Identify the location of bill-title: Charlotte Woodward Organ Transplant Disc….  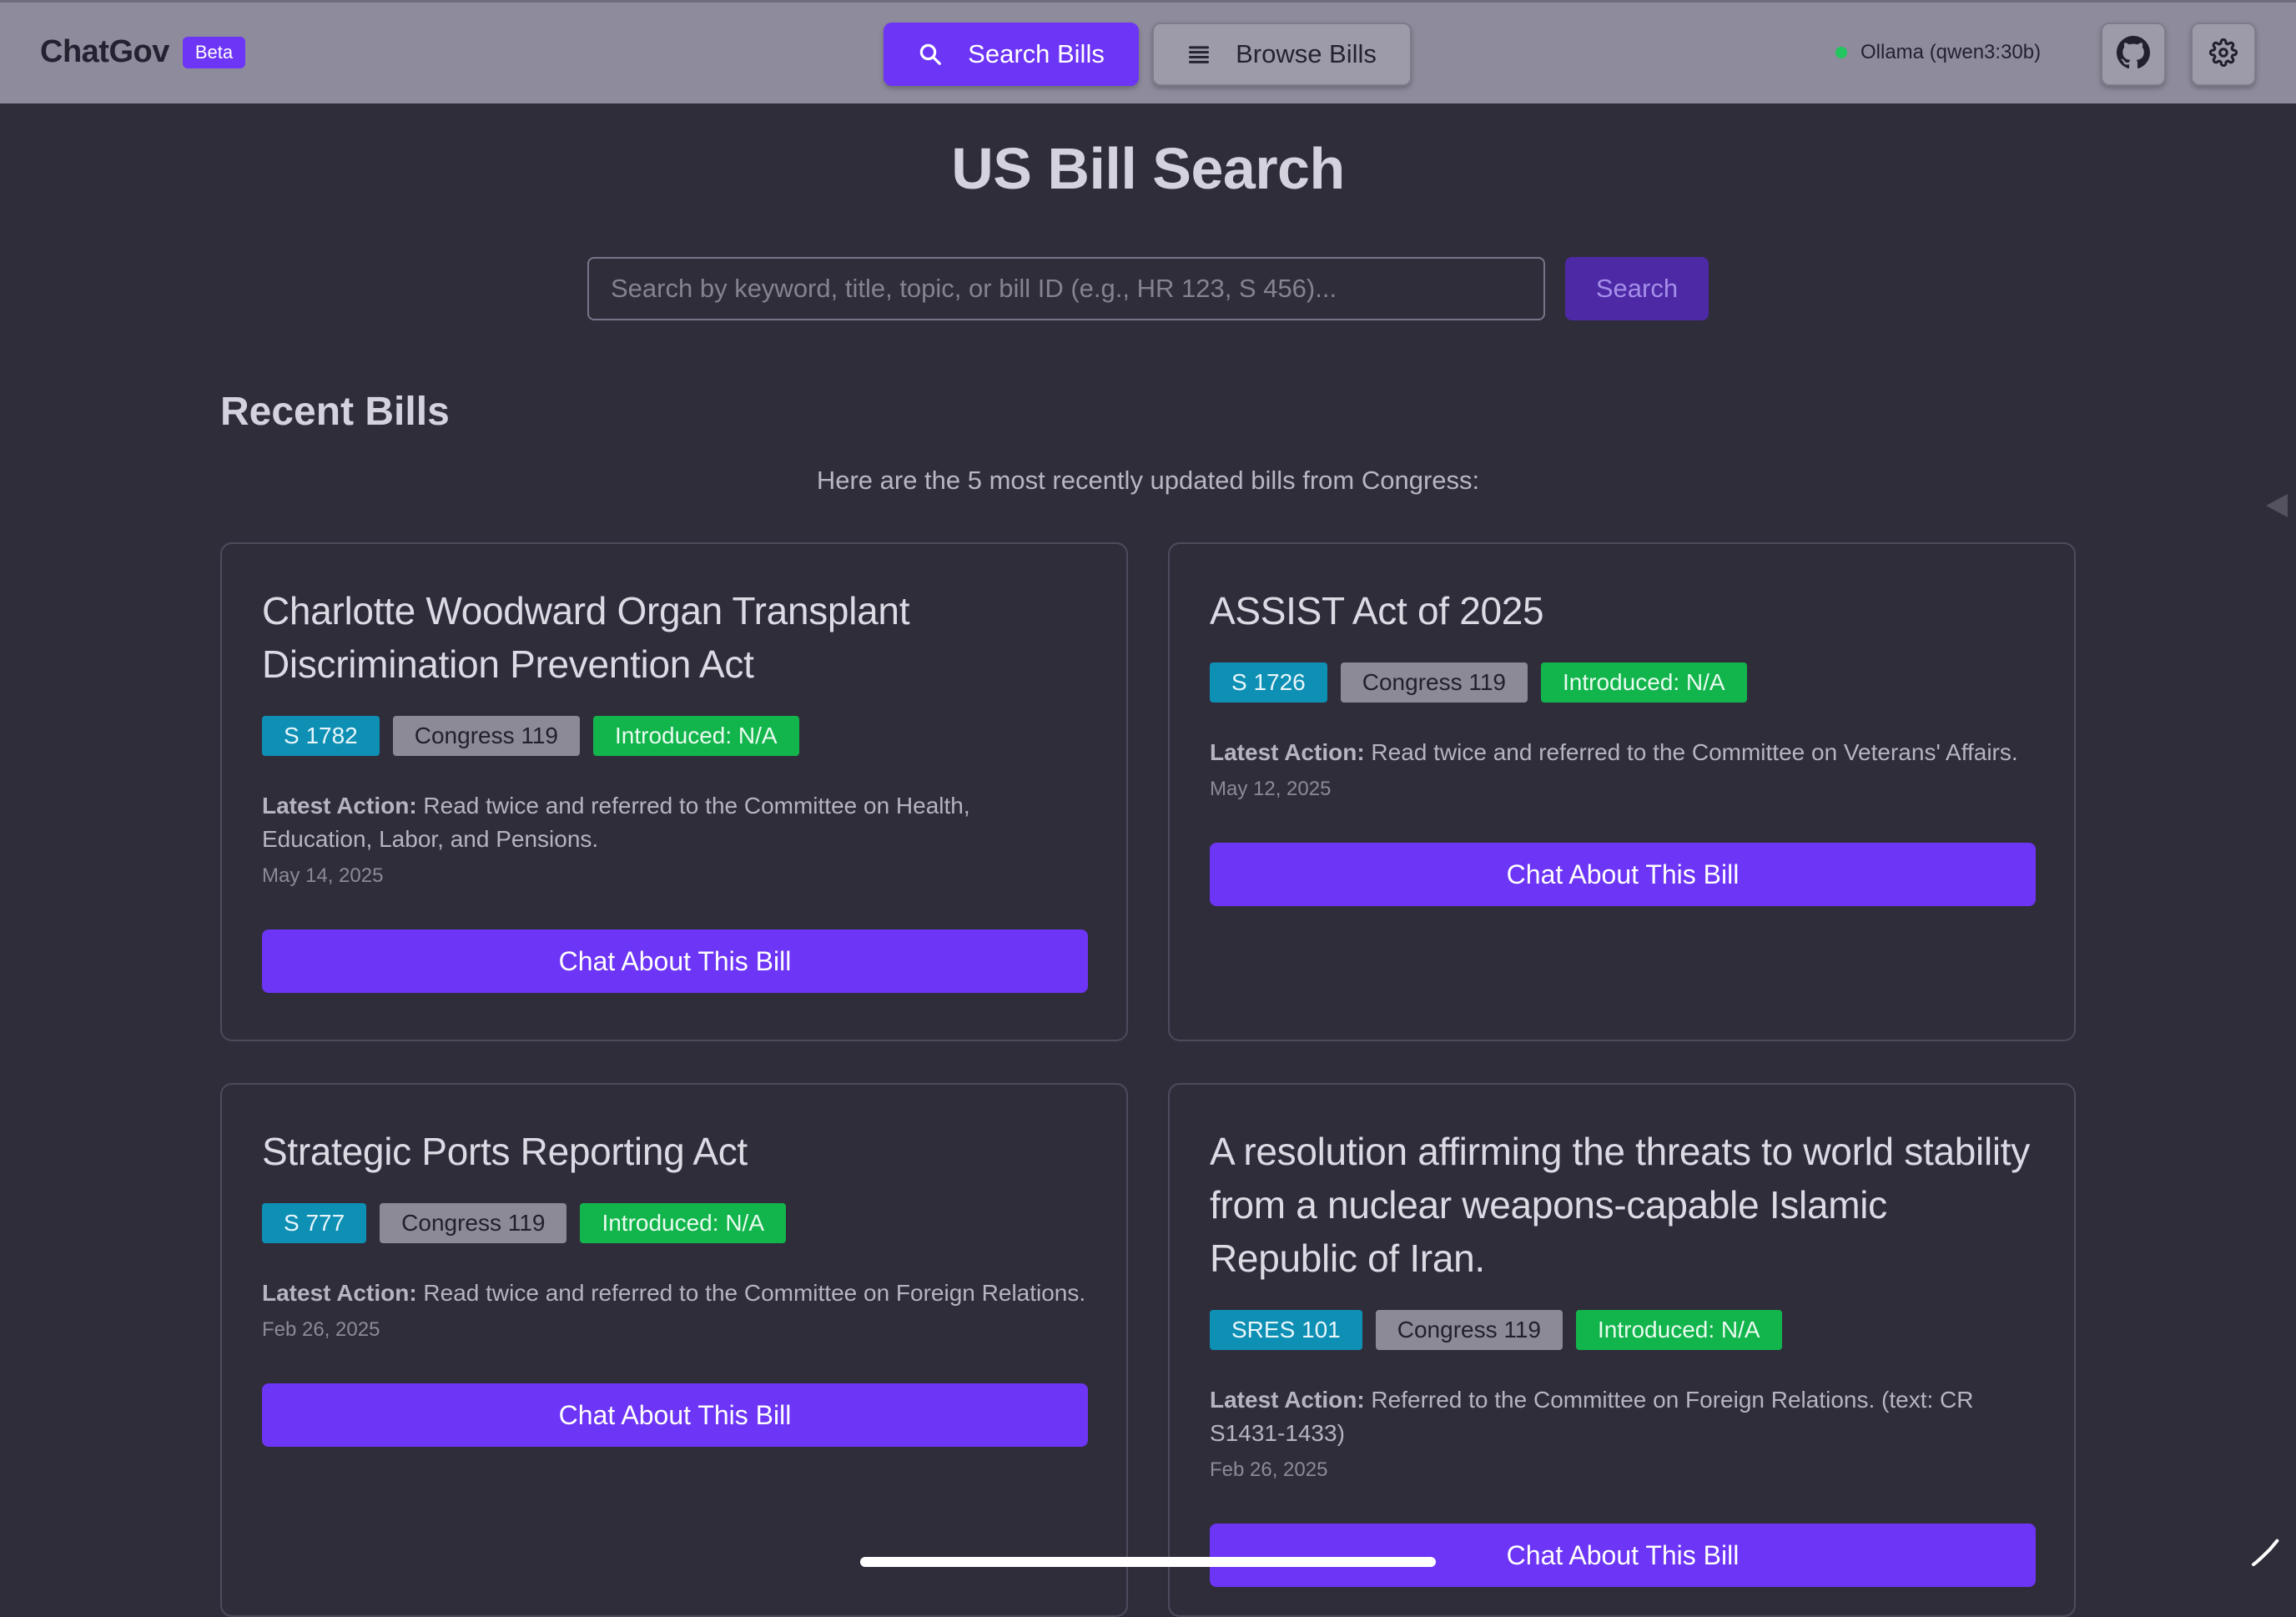
(586, 637).